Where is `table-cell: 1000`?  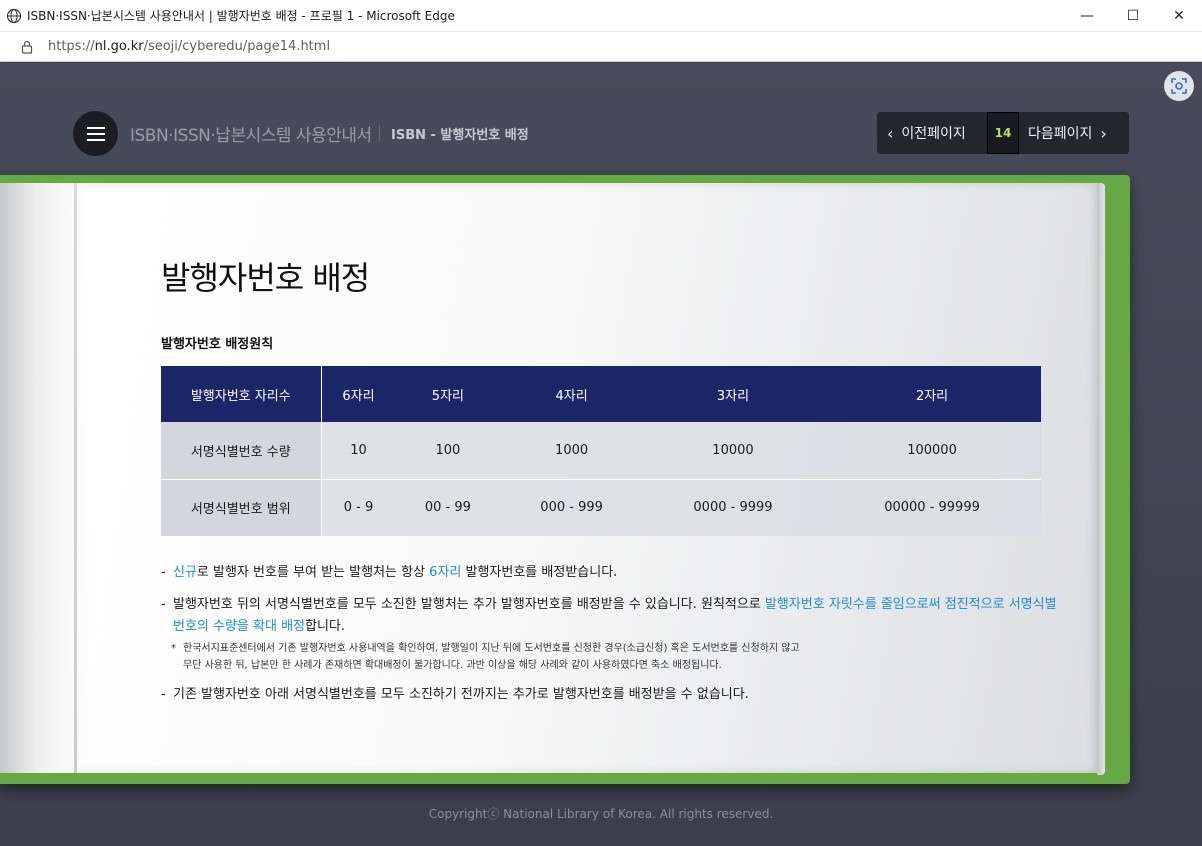
table-cell: 1000 is located at coordinates (571, 451).